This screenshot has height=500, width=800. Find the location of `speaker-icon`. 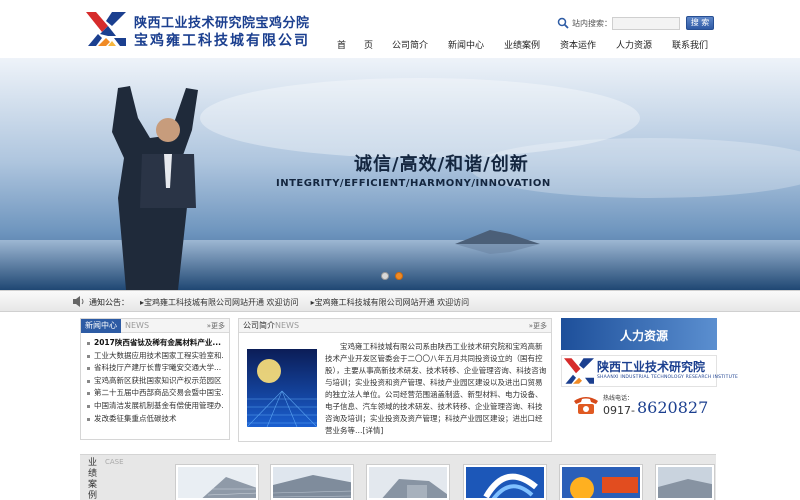

speaker-icon is located at coordinates (78, 301).